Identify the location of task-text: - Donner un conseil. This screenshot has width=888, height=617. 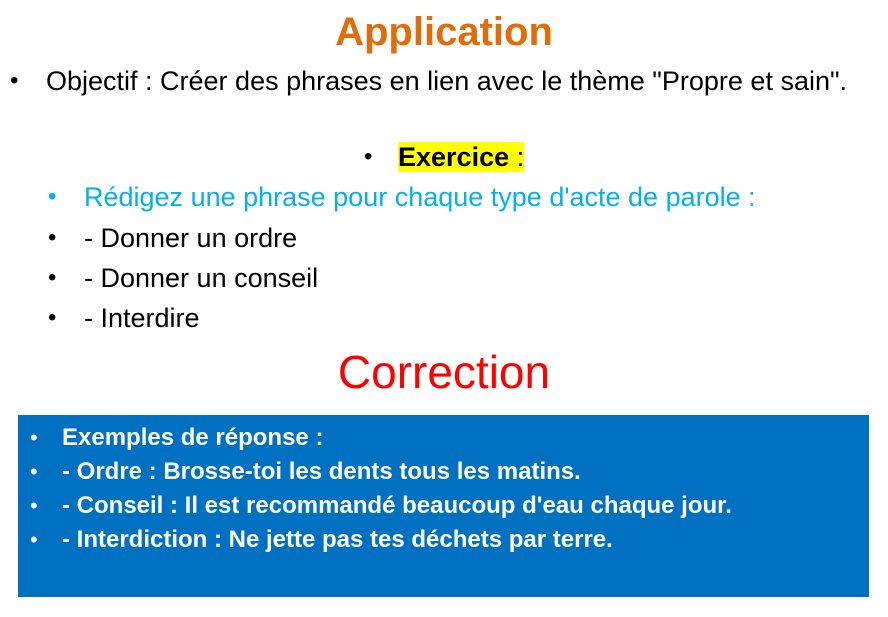
(201, 278).